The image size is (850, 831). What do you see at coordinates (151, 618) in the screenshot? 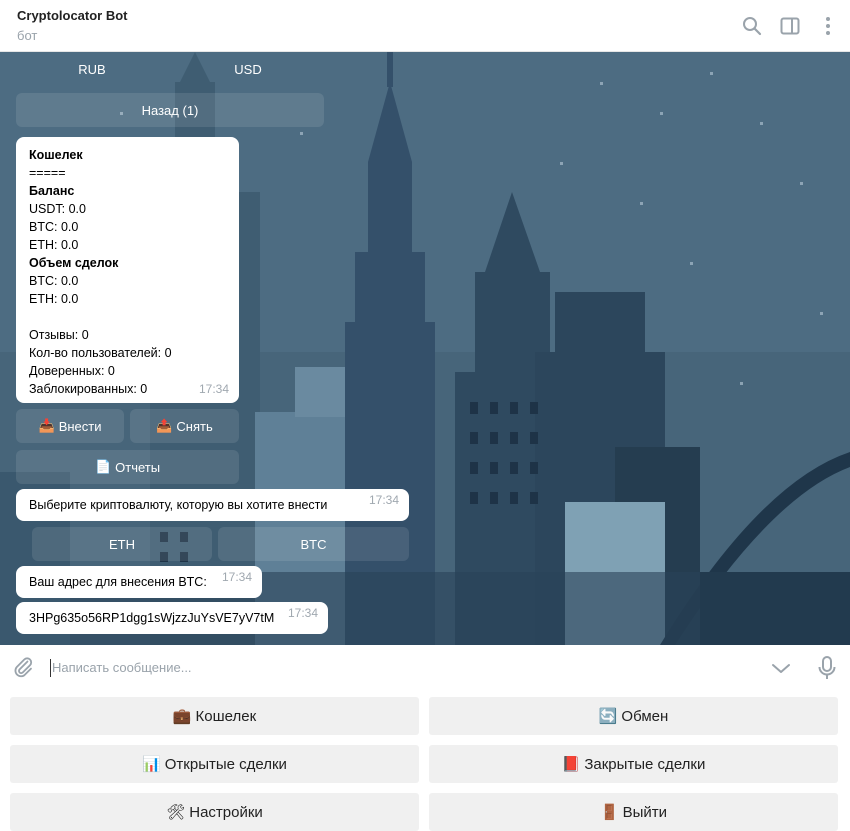
I see `btc-address-text: 3HPg635o56RP1dgg1sWjzzJuYsVE7yV7tM` at bounding box center [151, 618].